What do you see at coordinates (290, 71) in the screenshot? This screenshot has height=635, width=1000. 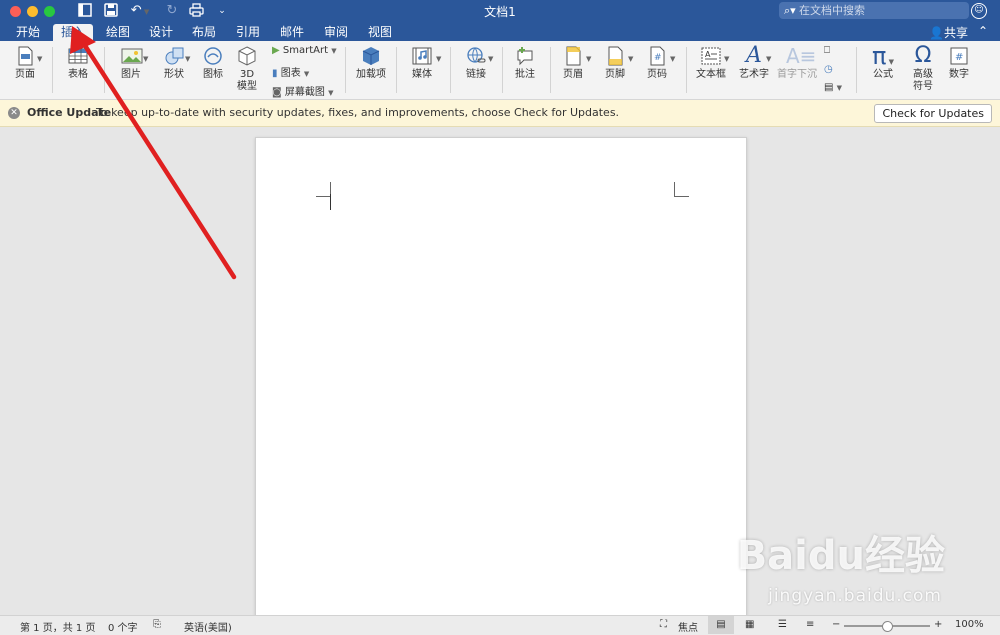 I see `chart-button: ▮ 图表 ▼` at bounding box center [290, 71].